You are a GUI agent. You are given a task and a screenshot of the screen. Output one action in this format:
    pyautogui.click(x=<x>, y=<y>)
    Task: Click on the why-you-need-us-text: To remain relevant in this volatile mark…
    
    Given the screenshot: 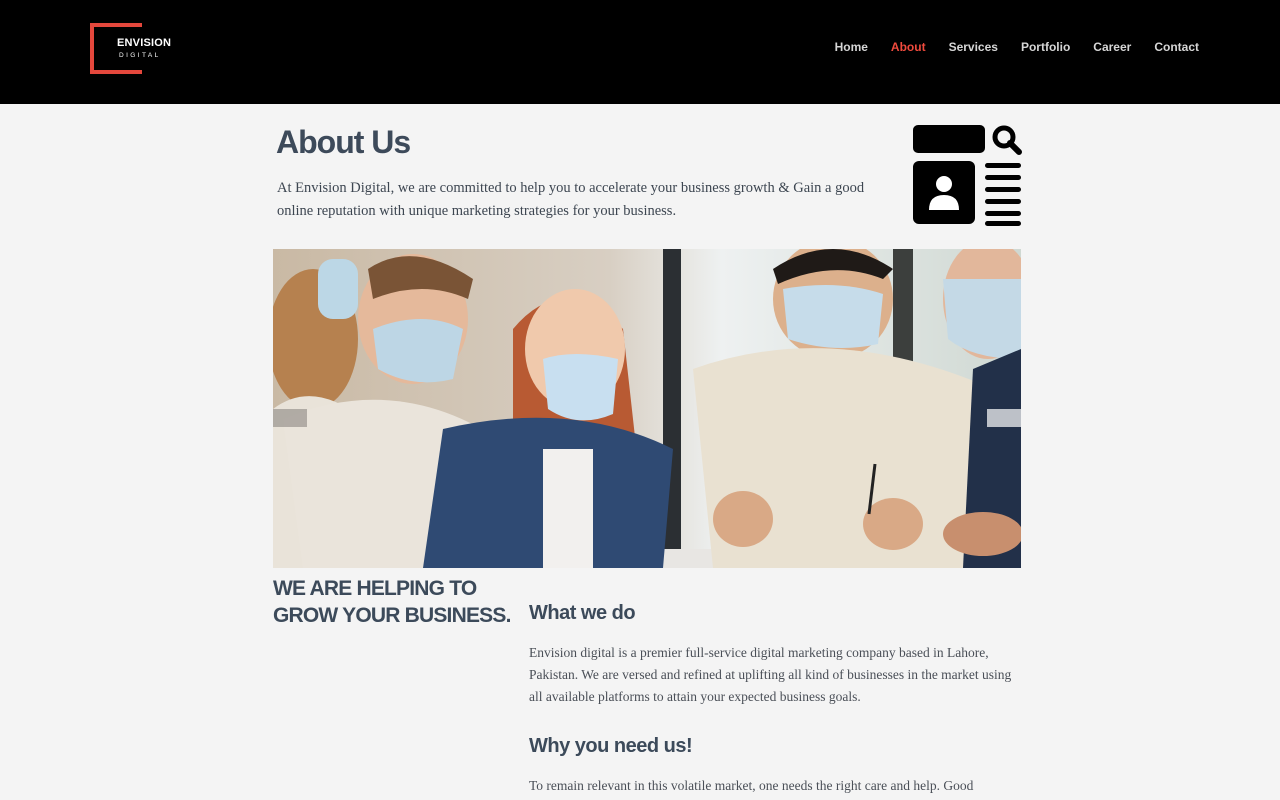 What is the action you would take?
    pyautogui.click(x=751, y=785)
    